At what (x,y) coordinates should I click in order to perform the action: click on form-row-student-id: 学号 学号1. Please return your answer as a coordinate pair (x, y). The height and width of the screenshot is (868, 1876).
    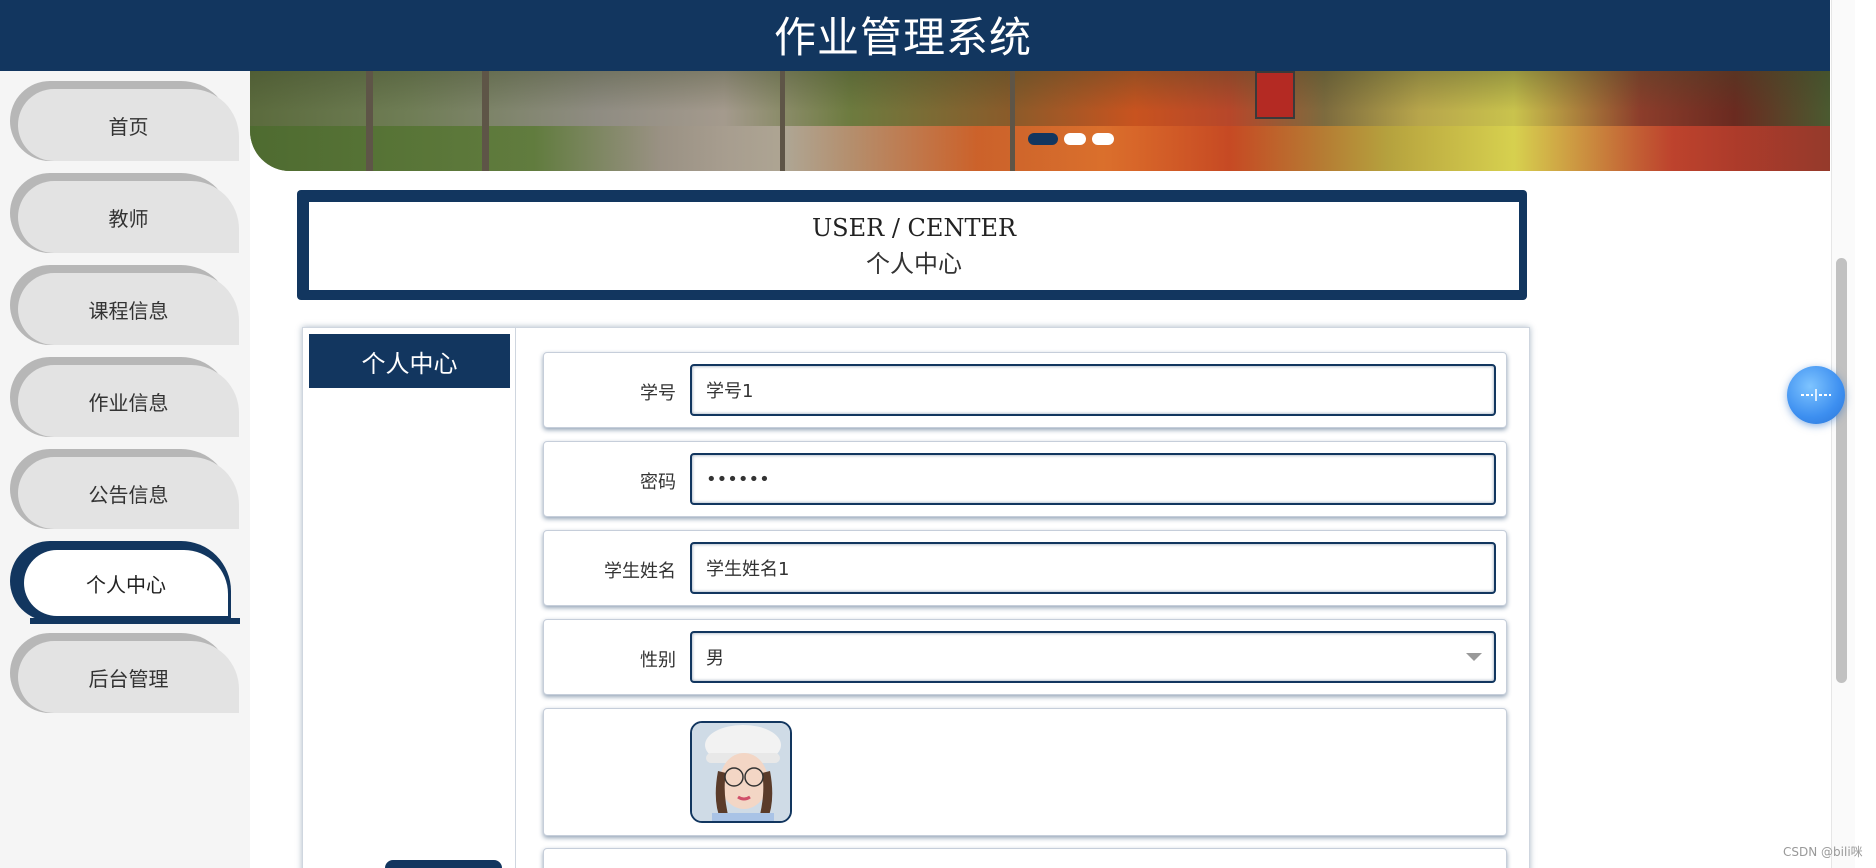
    Looking at the image, I should click on (1025, 390).